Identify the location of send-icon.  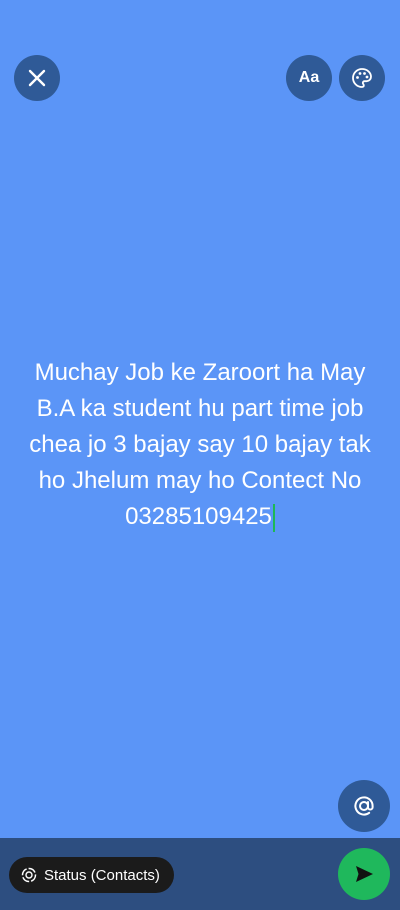
(364, 874).